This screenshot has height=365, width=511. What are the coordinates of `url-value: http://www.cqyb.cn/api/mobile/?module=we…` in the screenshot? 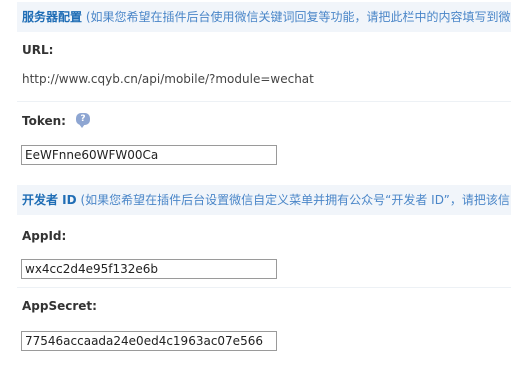 It's located at (168, 79).